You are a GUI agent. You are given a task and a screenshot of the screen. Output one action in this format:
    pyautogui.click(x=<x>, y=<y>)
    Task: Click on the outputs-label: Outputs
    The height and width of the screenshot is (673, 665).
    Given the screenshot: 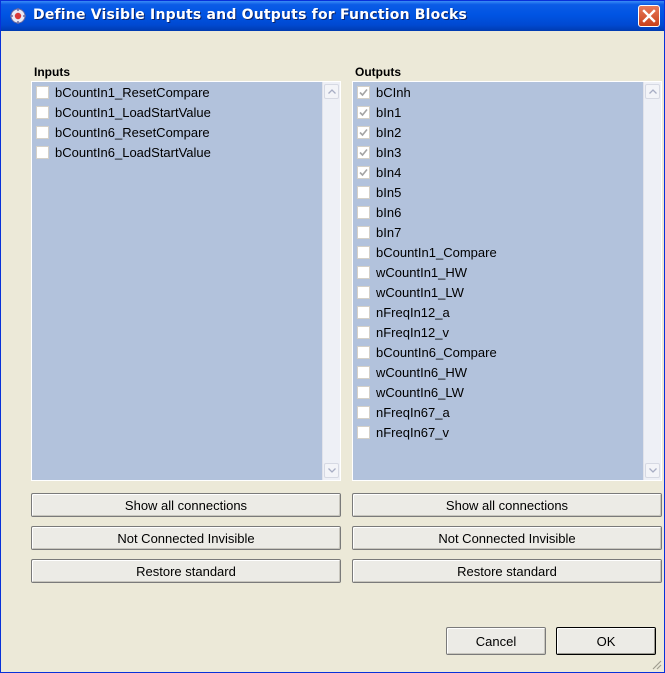 What is the action you would take?
    pyautogui.click(x=378, y=72)
    